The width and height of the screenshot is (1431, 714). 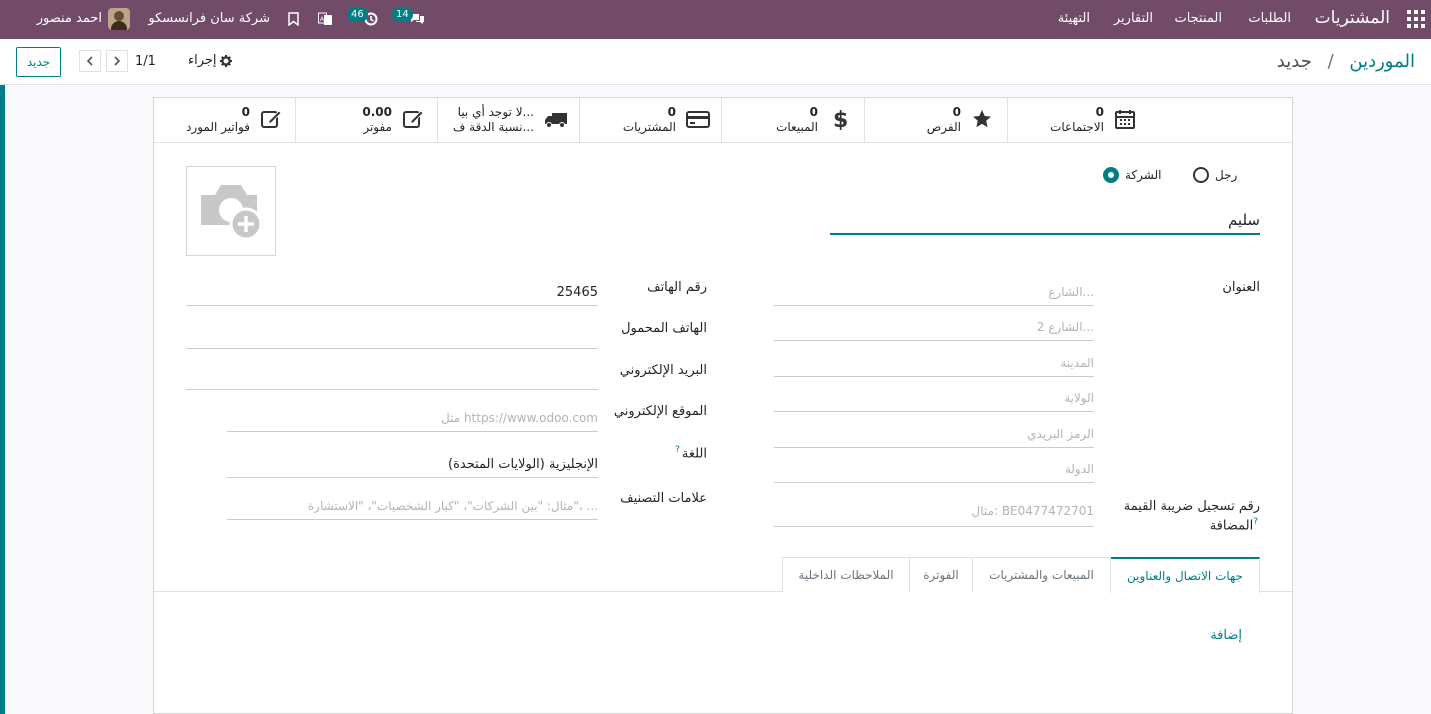 I want to click on pager-next-button, so click(x=90, y=61).